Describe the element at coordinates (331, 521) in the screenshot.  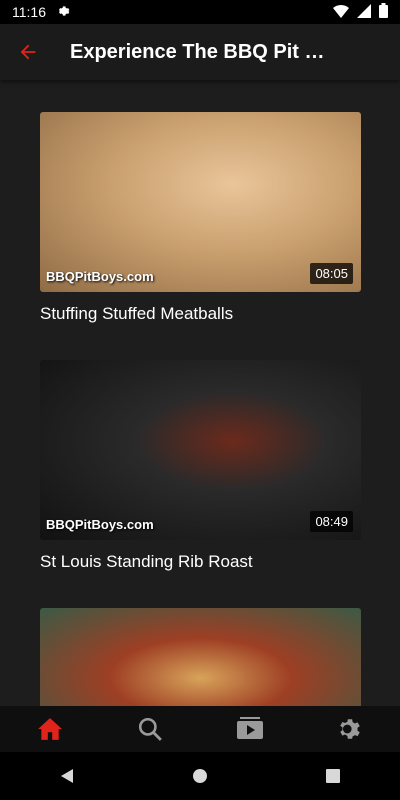
I see `video-duration: 08:49` at that location.